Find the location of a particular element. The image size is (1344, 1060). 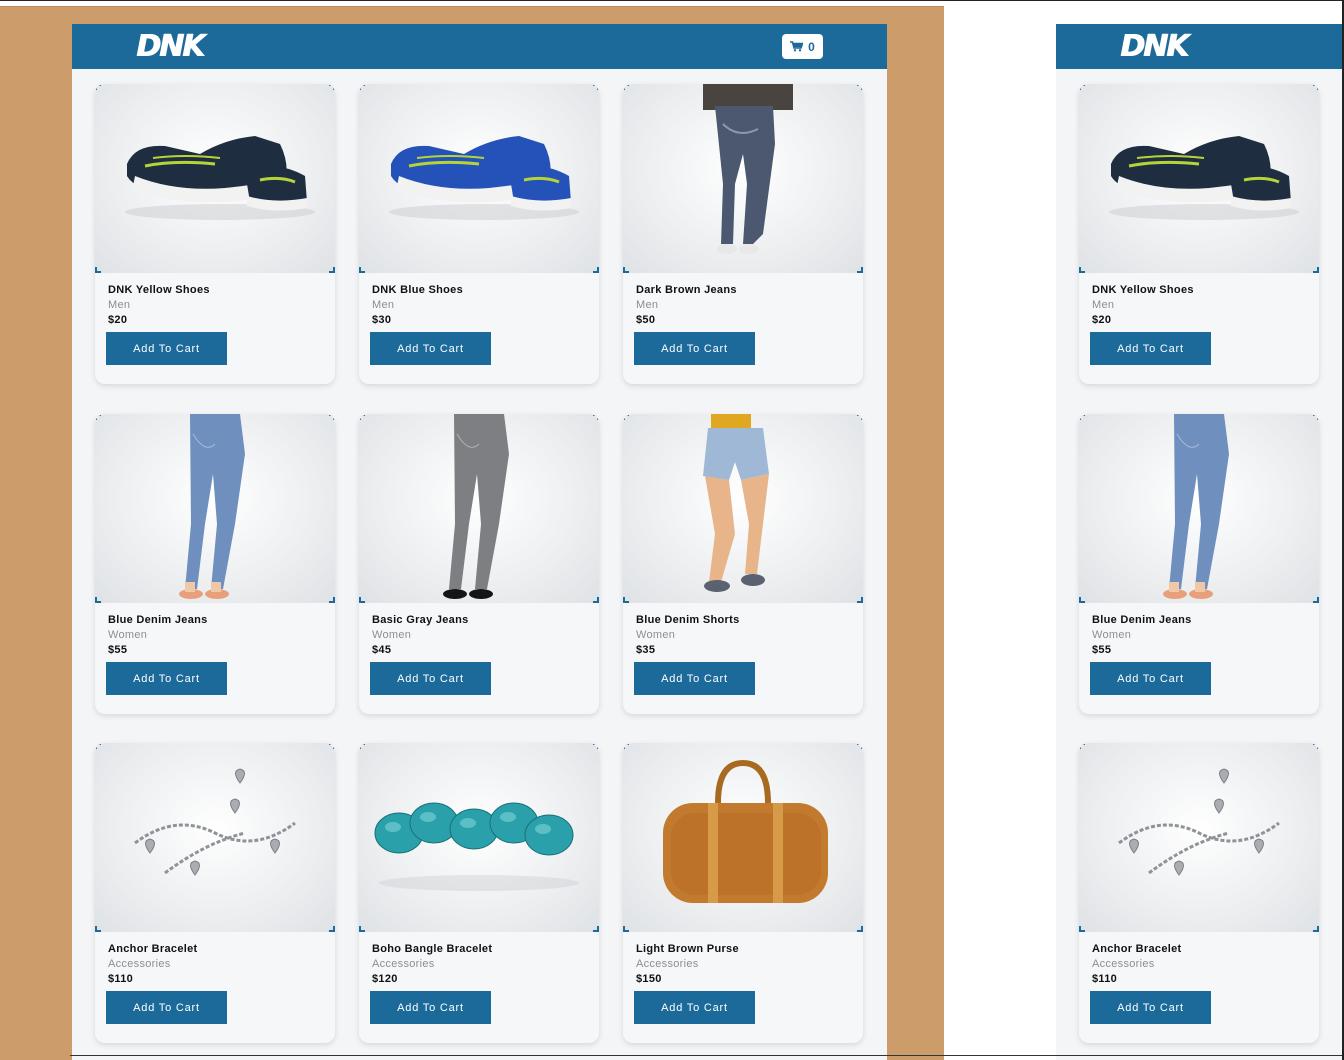

mens-jeans-icon is located at coordinates (748, 169).